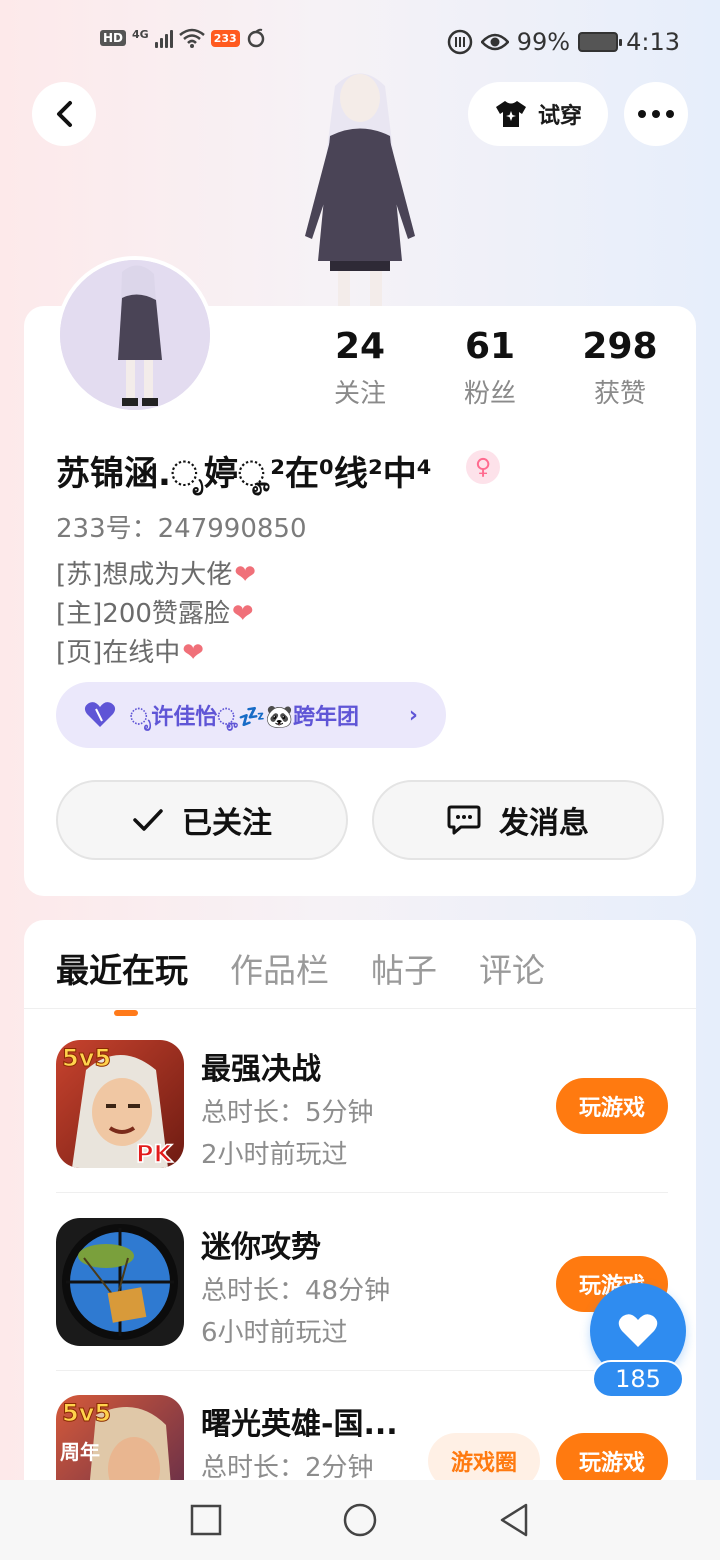 The height and width of the screenshot is (1560, 720). I want to click on chevron-left-icon, so click(64, 114).